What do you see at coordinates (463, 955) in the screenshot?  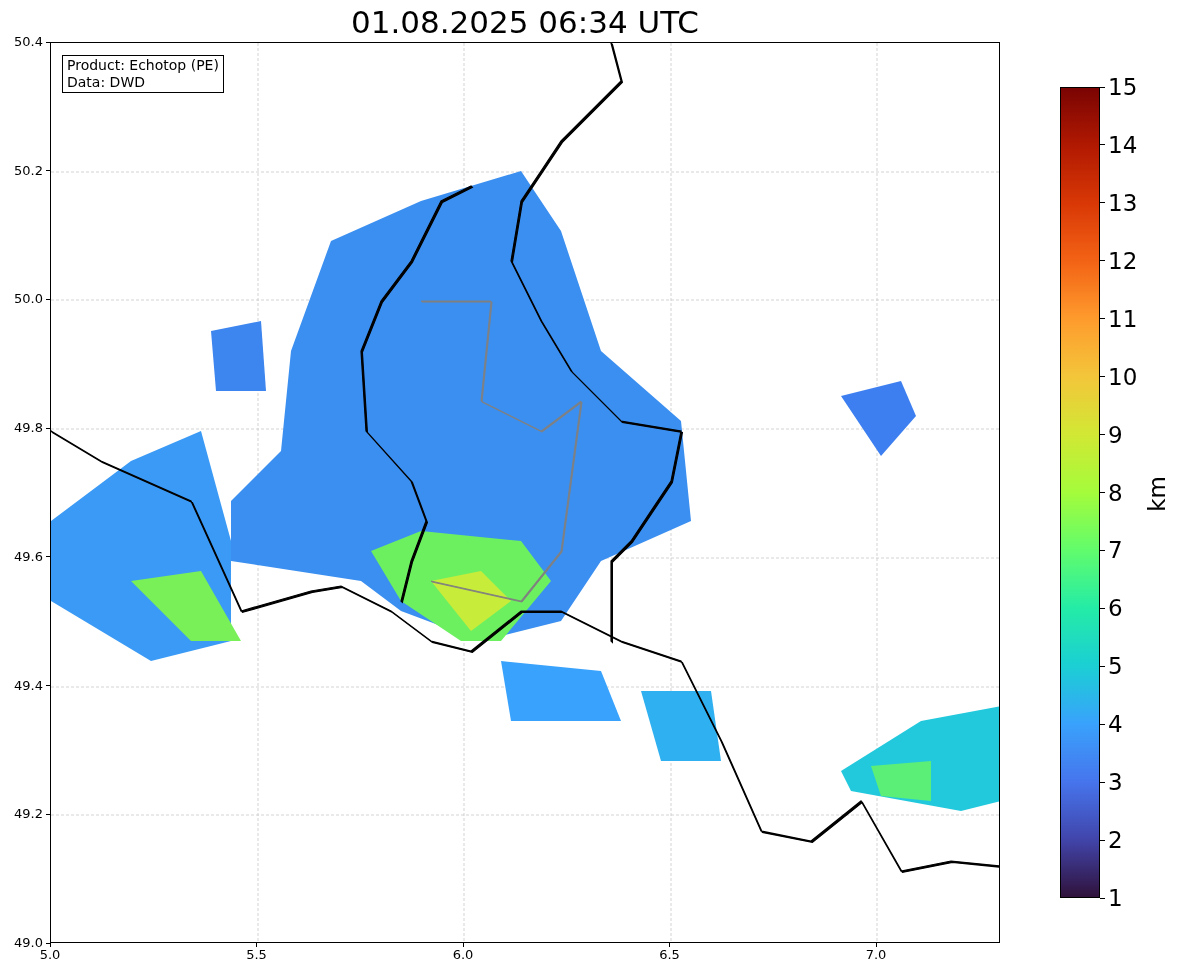 I see `axis-tick-label: 6.0` at bounding box center [463, 955].